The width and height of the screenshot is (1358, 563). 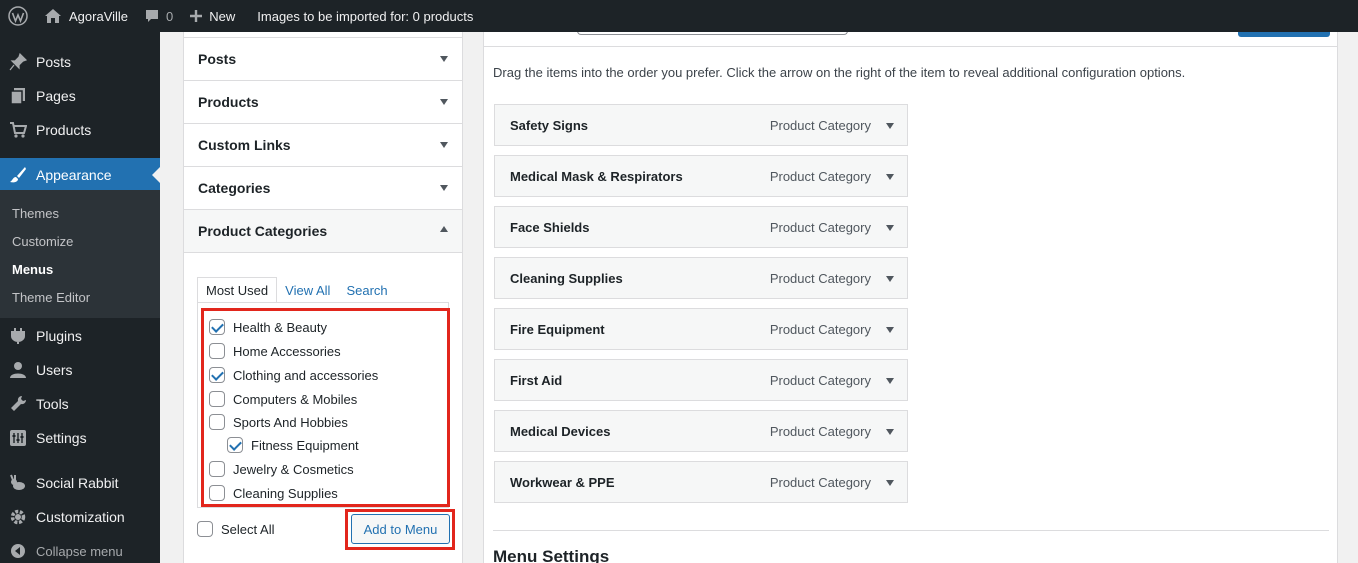 I want to click on header-divider, so click(x=910, y=46).